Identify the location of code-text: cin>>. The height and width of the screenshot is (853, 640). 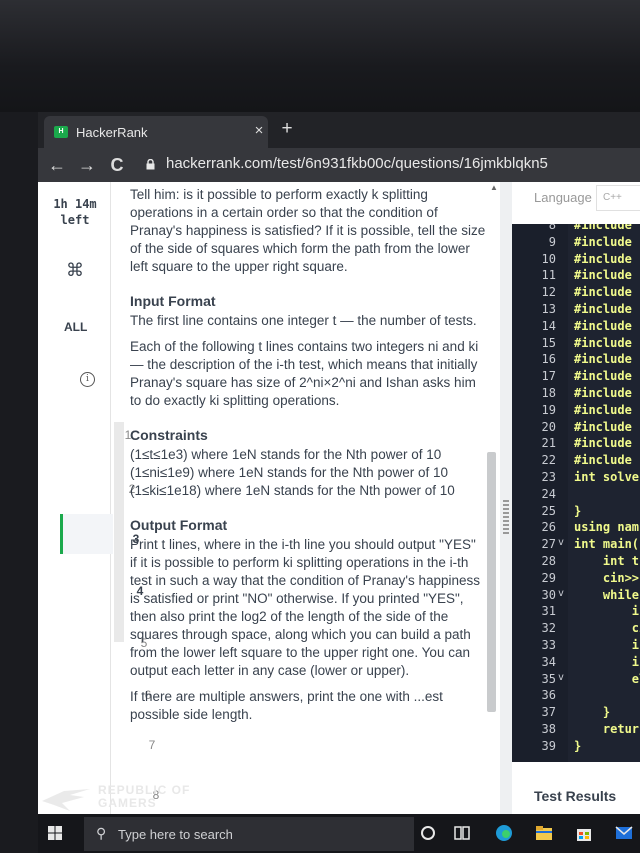
(607, 577).